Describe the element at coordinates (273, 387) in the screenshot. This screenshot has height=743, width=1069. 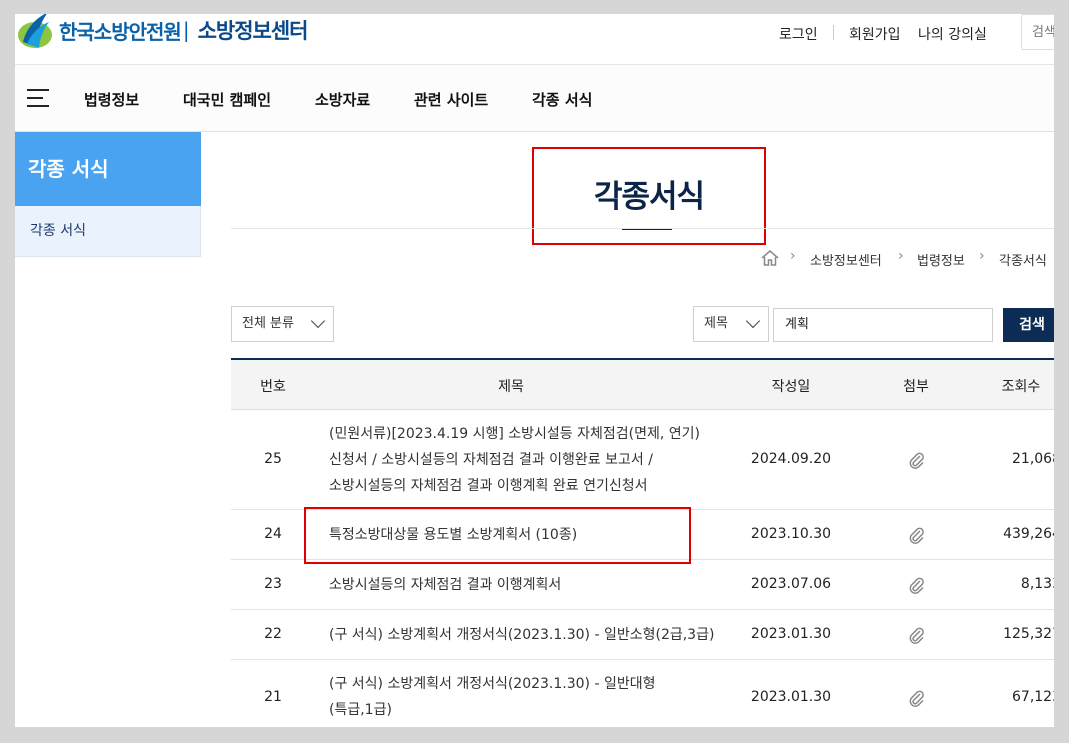
I see `header-number: 번호` at that location.